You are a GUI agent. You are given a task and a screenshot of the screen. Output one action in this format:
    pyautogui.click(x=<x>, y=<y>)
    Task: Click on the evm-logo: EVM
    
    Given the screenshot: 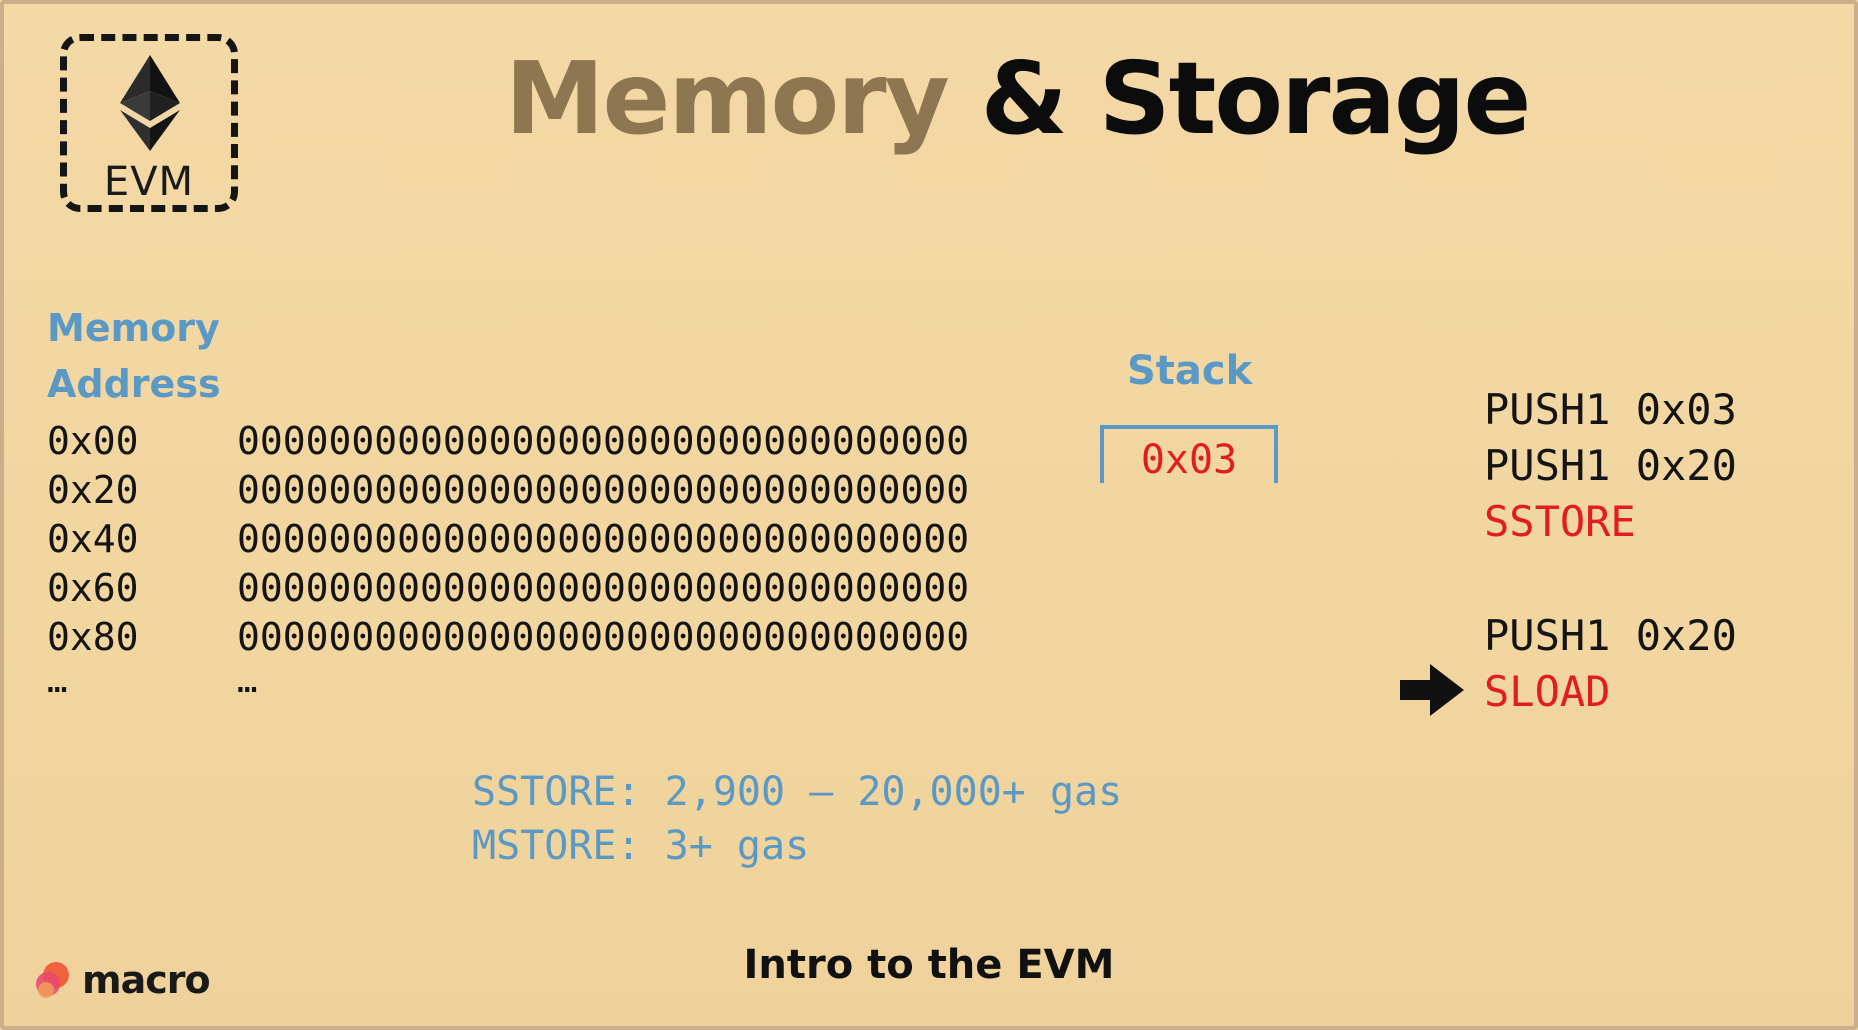 What is the action you would take?
    pyautogui.click(x=149, y=123)
    